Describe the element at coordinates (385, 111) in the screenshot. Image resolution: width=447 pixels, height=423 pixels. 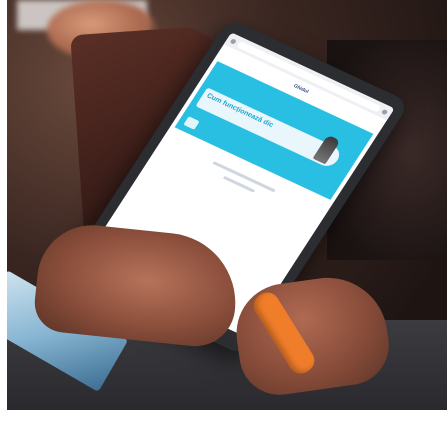
I see `browser-menu-icon` at that location.